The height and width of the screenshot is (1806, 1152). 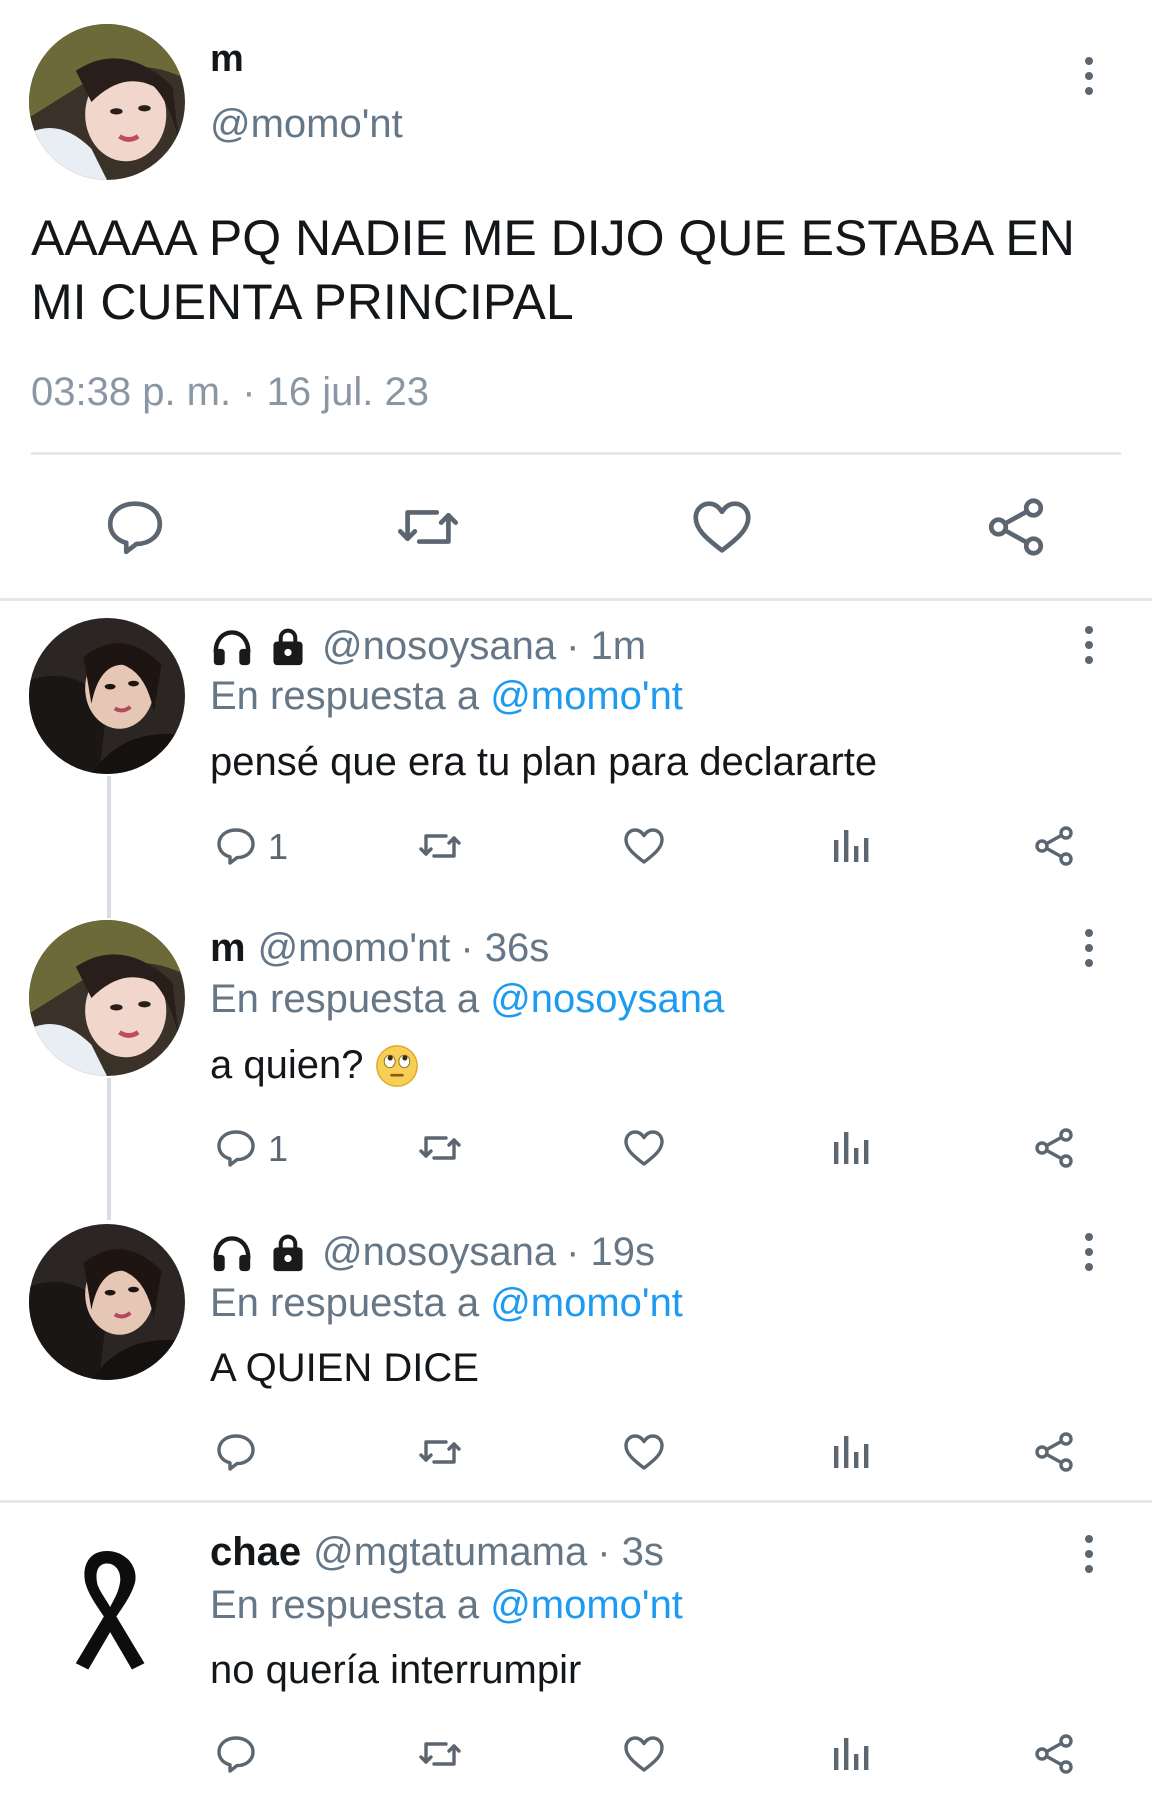 I want to click on reply-text-content: A QUIEN DICE, so click(x=344, y=1368).